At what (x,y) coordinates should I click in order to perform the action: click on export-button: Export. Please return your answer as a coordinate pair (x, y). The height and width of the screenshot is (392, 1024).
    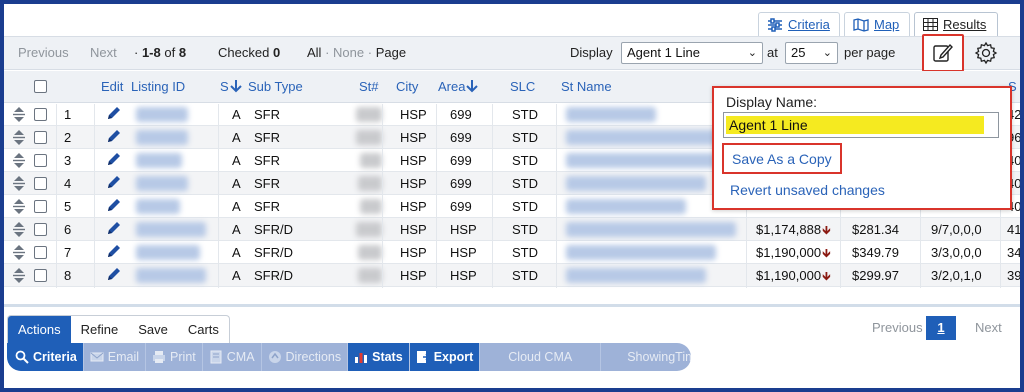
    Looking at the image, I should click on (445, 357).